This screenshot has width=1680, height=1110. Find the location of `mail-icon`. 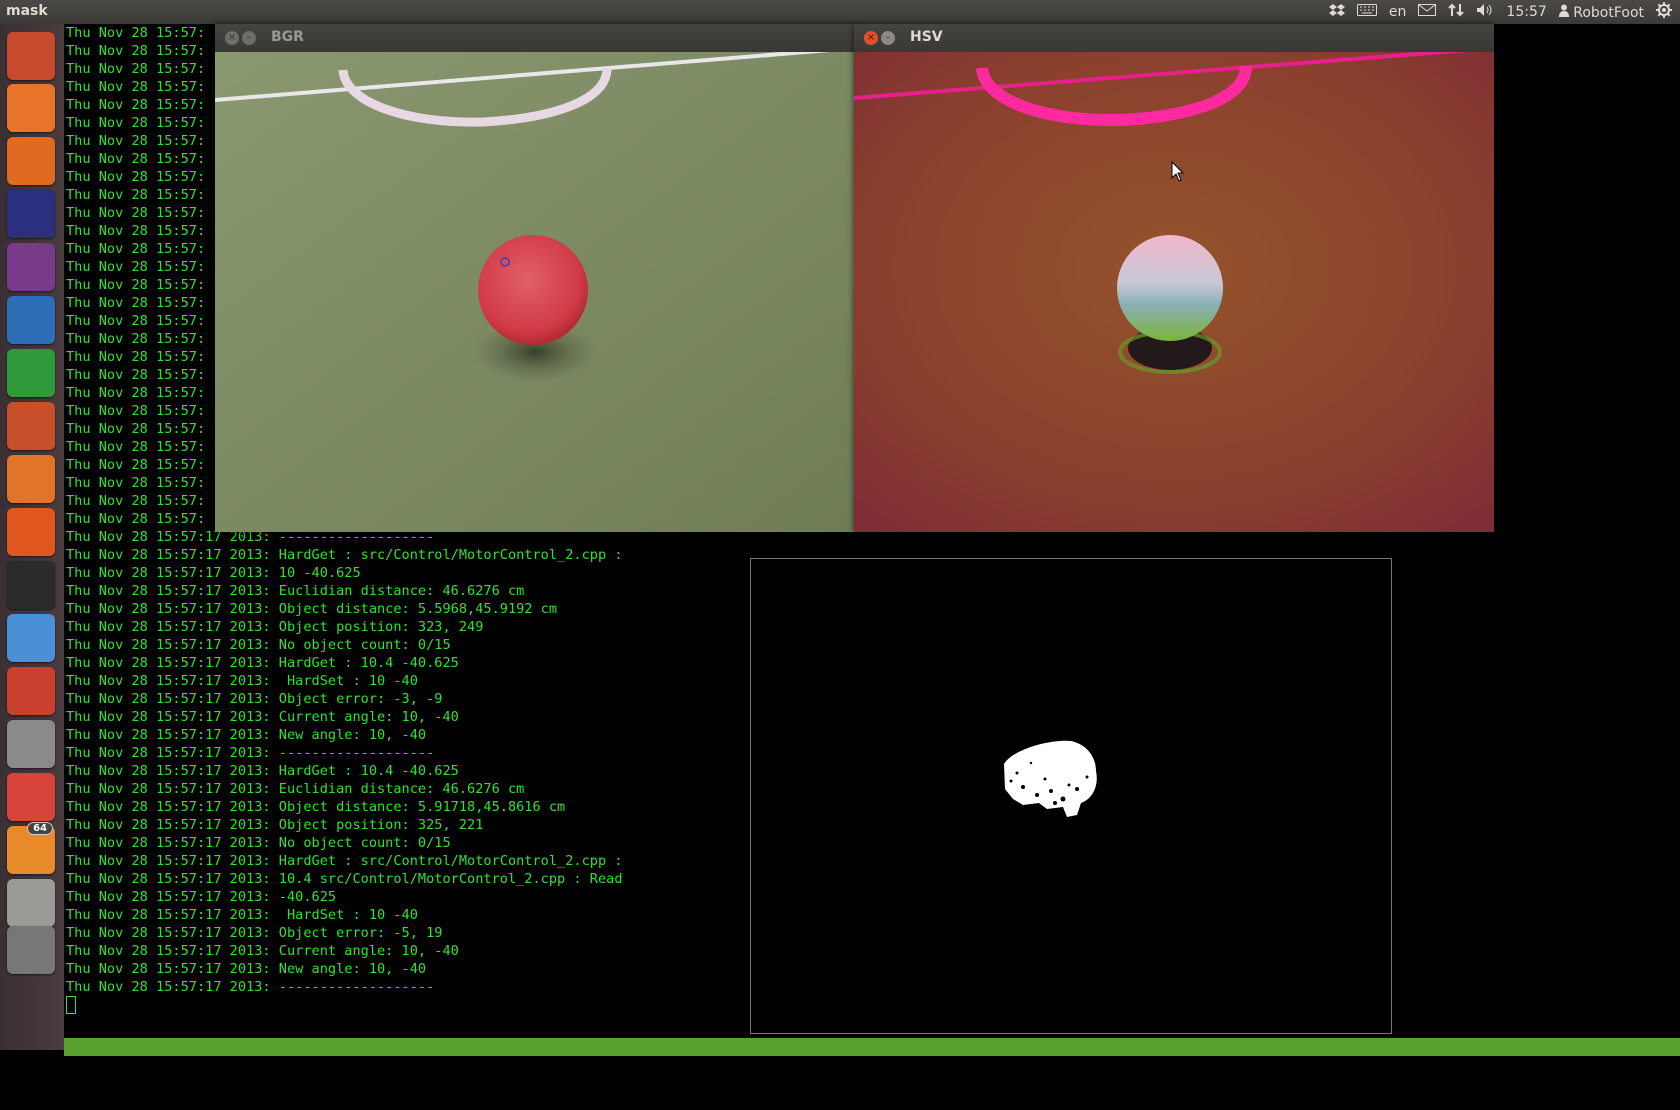

mail-icon is located at coordinates (1427, 12).